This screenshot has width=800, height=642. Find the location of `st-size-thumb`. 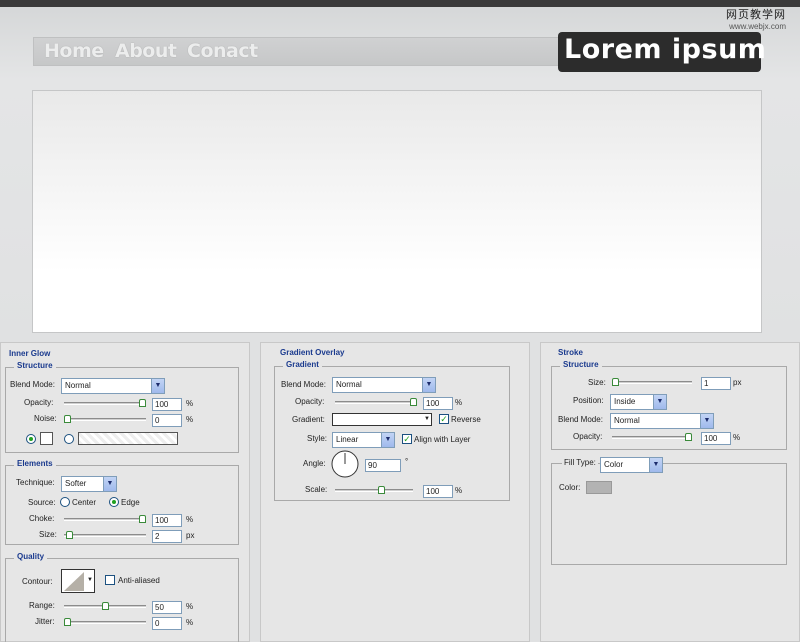

st-size-thumb is located at coordinates (615, 382).